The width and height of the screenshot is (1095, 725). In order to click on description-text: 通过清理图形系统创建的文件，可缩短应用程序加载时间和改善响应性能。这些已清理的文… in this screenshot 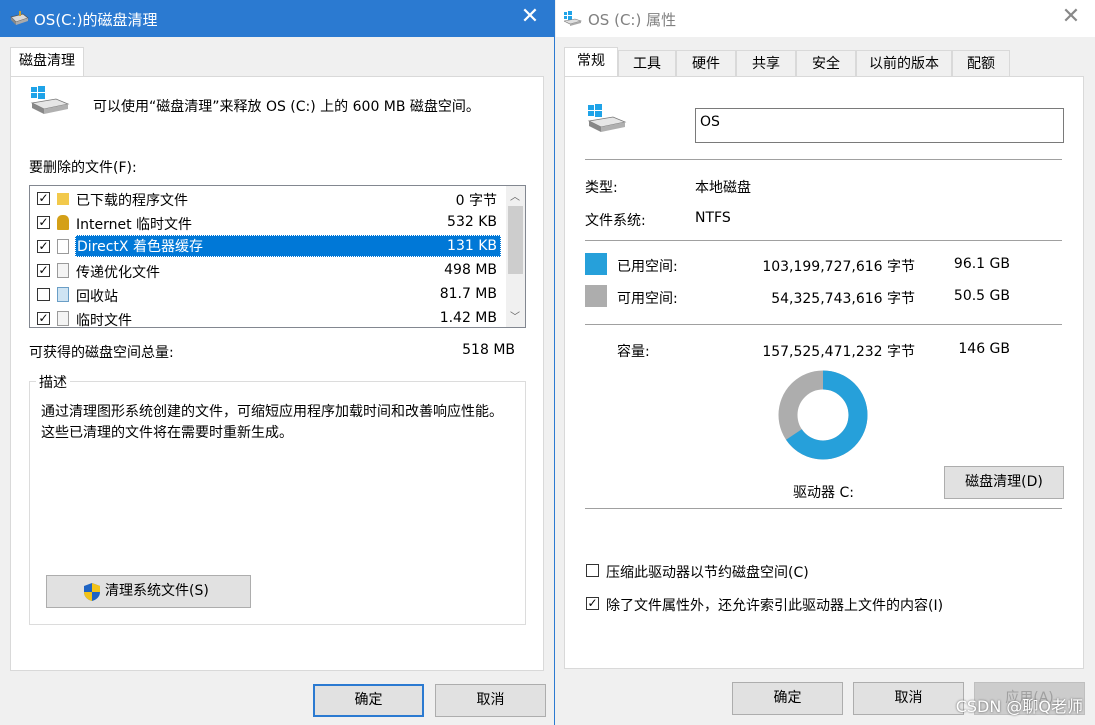, I will do `click(272, 422)`.